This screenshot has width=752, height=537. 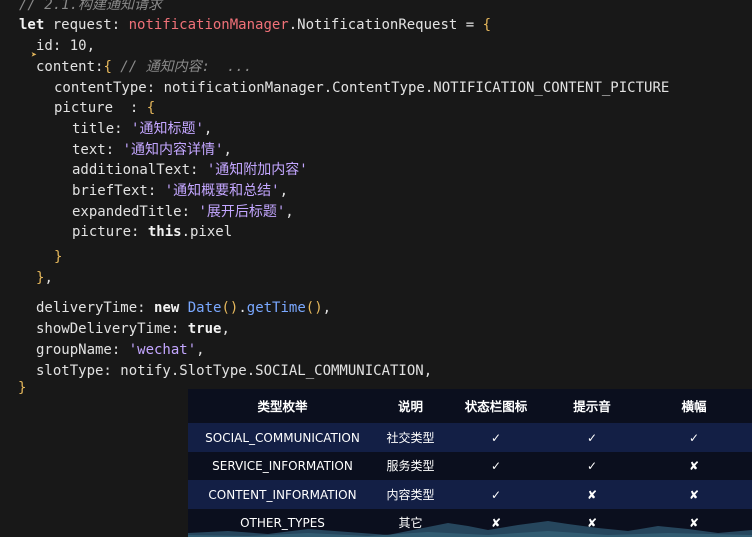 What do you see at coordinates (470, 494) in the screenshot?
I see `table-row: CONTENT_INFORMATION 内容类型 ✓ ✘ ✘` at bounding box center [470, 494].